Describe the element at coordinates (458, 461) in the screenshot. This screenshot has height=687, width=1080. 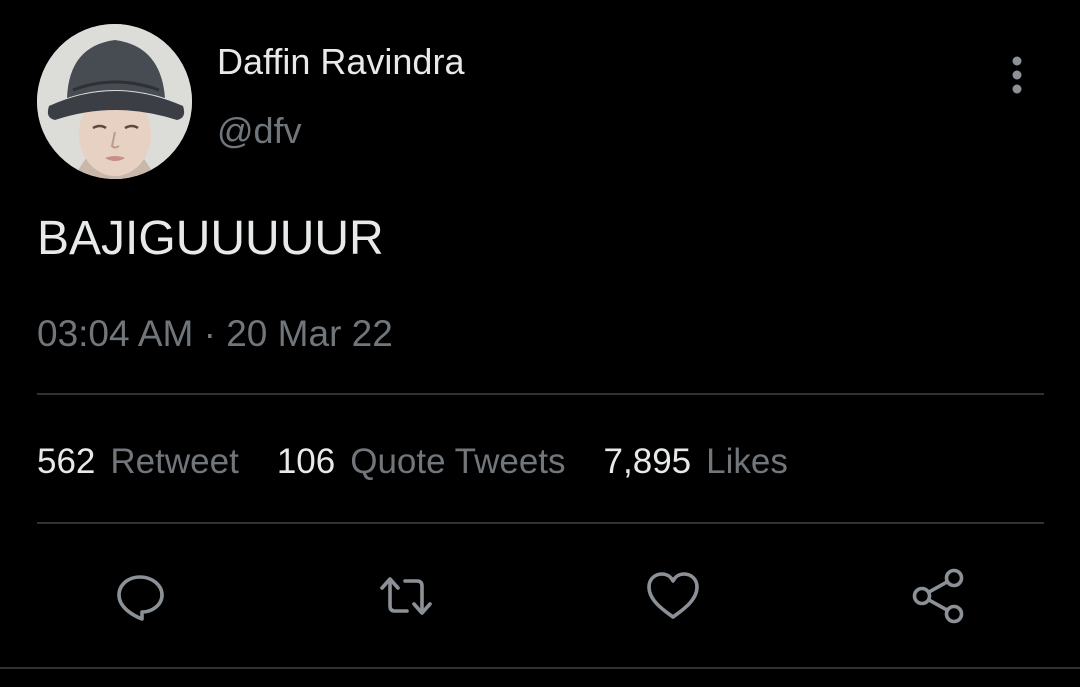
I see `quote-tweets-label: Quote Tweets` at that location.